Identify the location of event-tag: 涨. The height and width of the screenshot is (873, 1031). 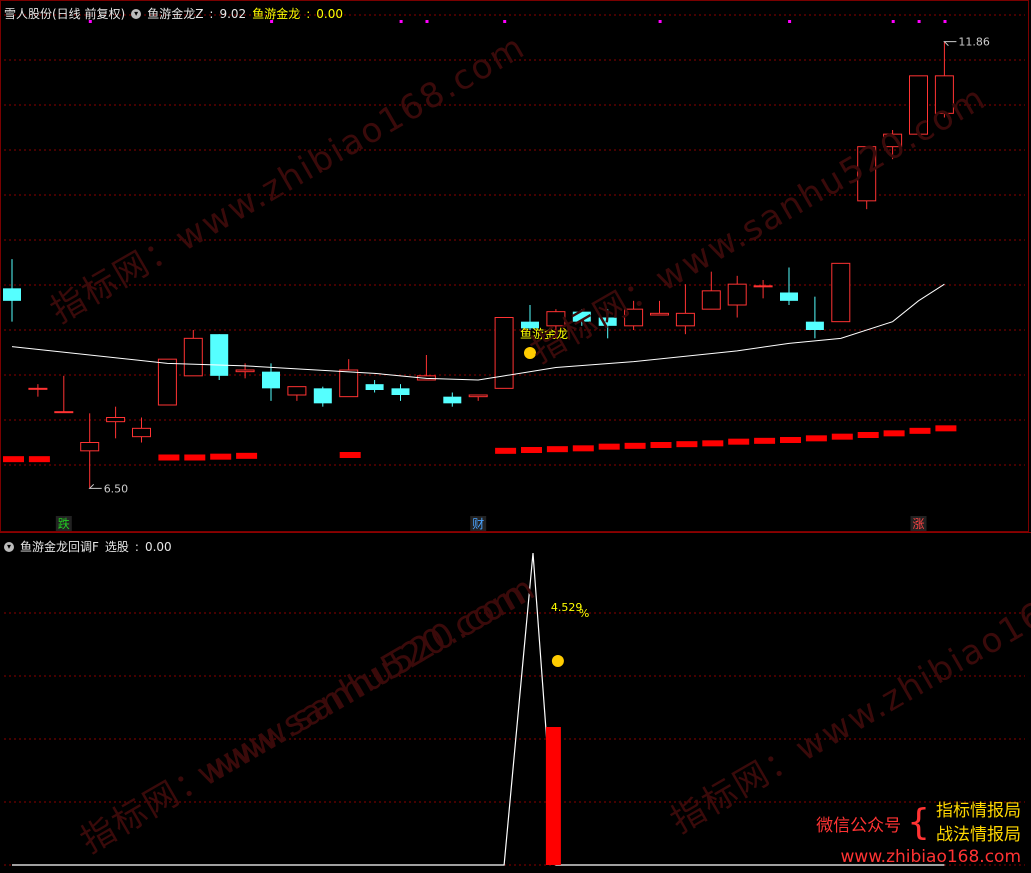
(919, 523).